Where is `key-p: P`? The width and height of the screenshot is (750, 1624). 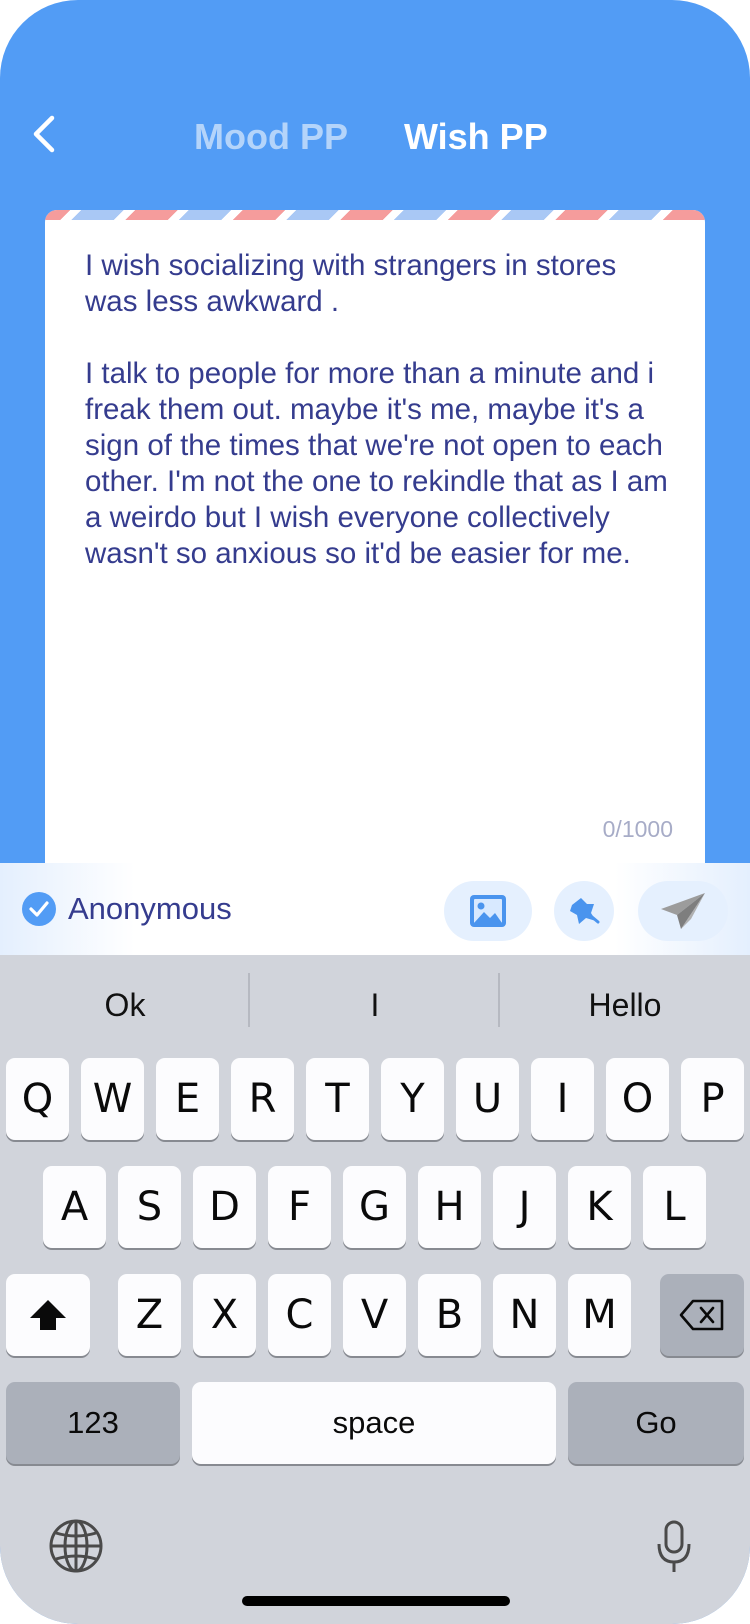 key-p: P is located at coordinates (712, 1099).